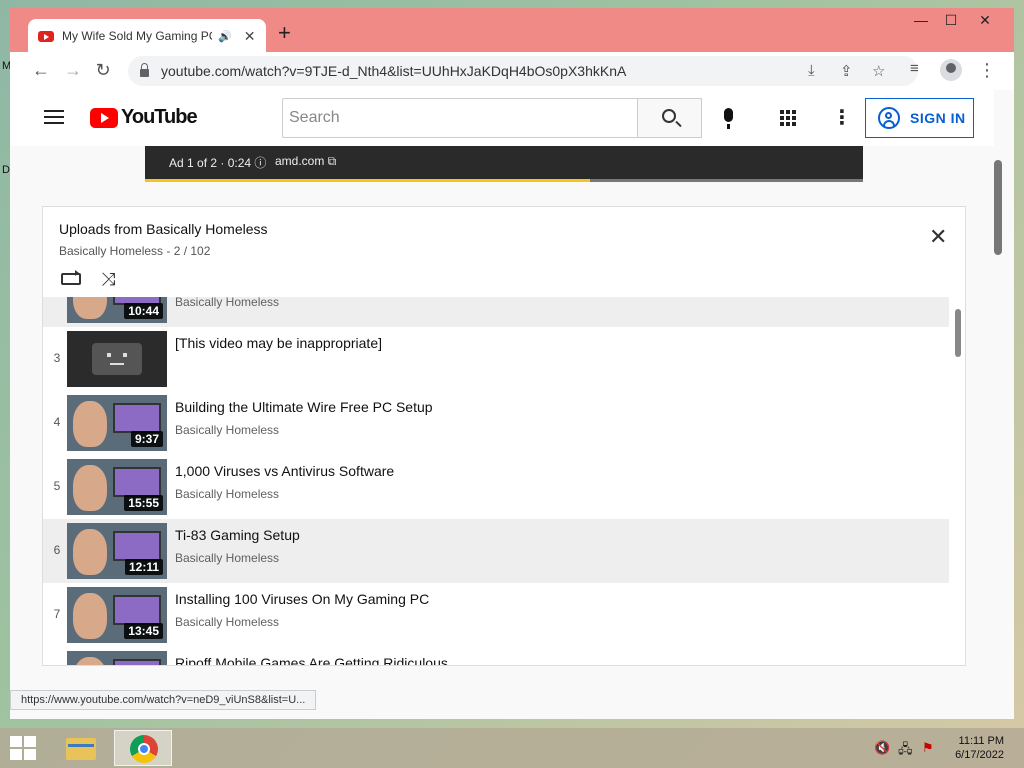 The height and width of the screenshot is (768, 1024). I want to click on youtube-play-icon, so click(104, 117).